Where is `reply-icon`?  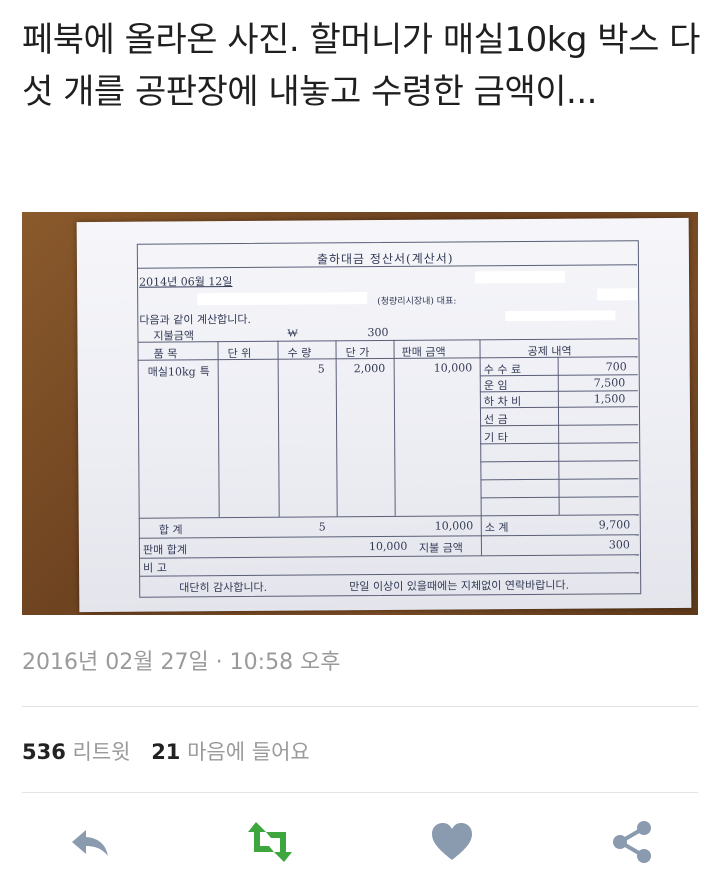 reply-icon is located at coordinates (90, 843).